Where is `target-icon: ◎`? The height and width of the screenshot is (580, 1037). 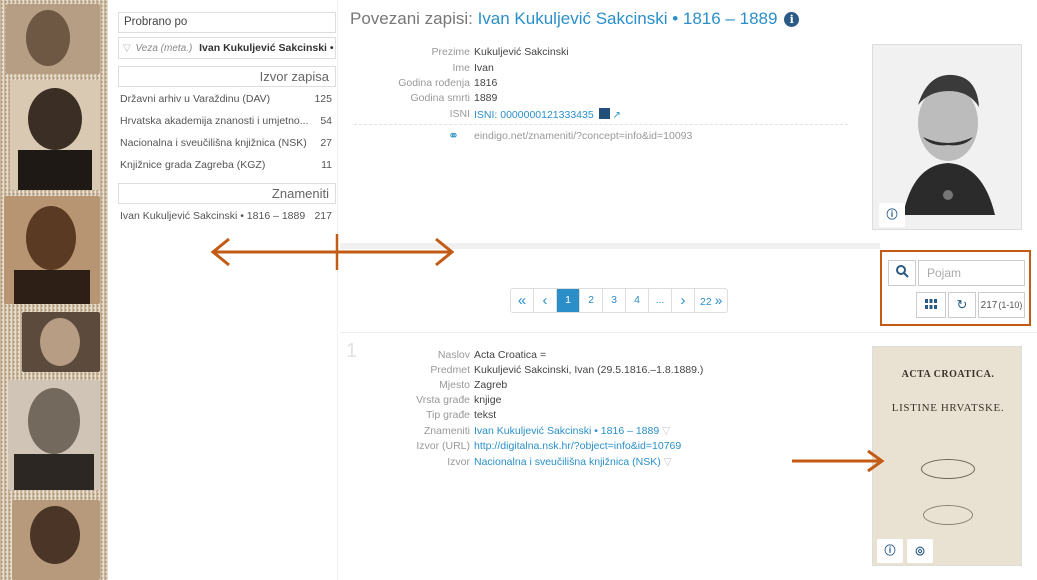 target-icon: ◎ is located at coordinates (920, 551).